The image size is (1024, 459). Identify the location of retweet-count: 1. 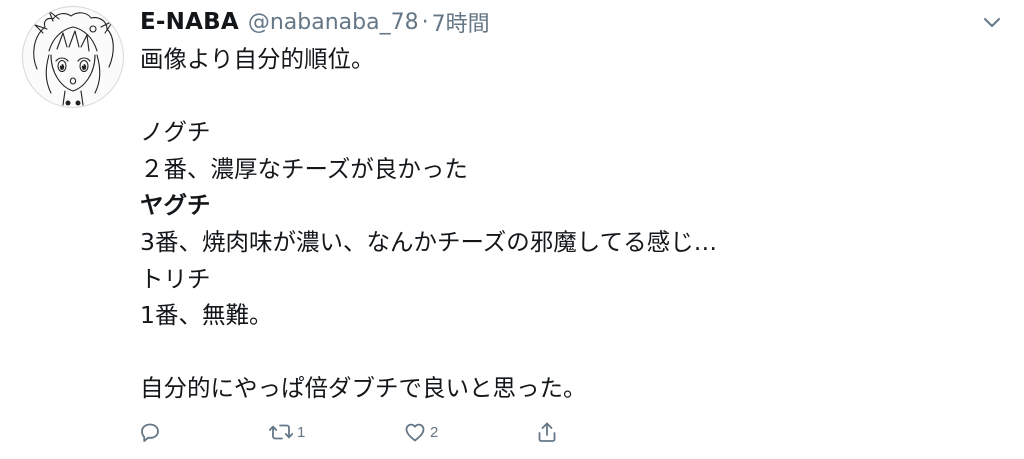
(301, 432).